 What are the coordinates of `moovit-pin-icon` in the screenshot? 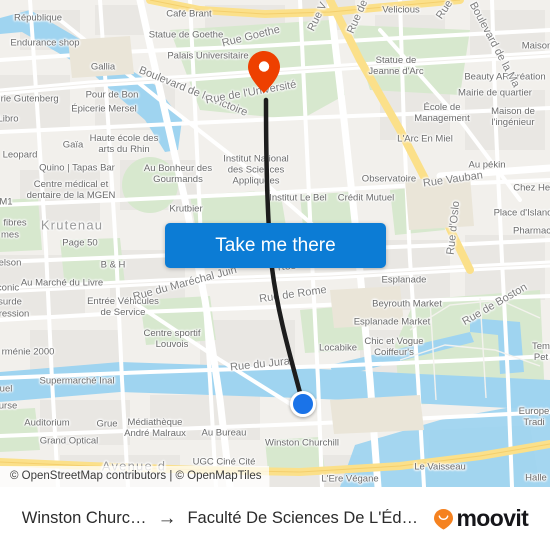 It's located at (444, 518).